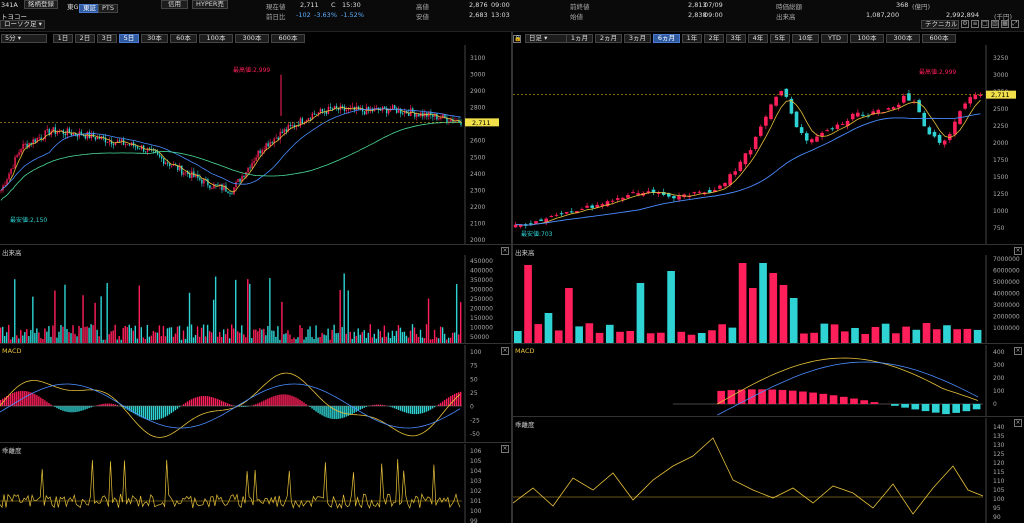  Describe the element at coordinates (768, 470) in the screenshot. I see `right-deviation-chart: 140 135 130 125 120 115 110 105 100 95 90` at that location.